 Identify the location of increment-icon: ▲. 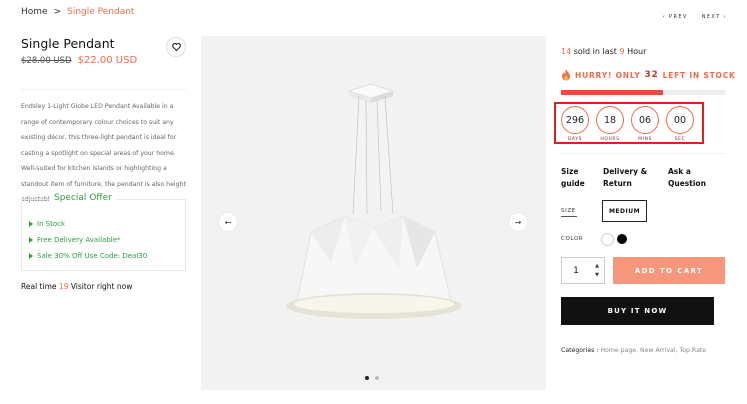
(597, 266).